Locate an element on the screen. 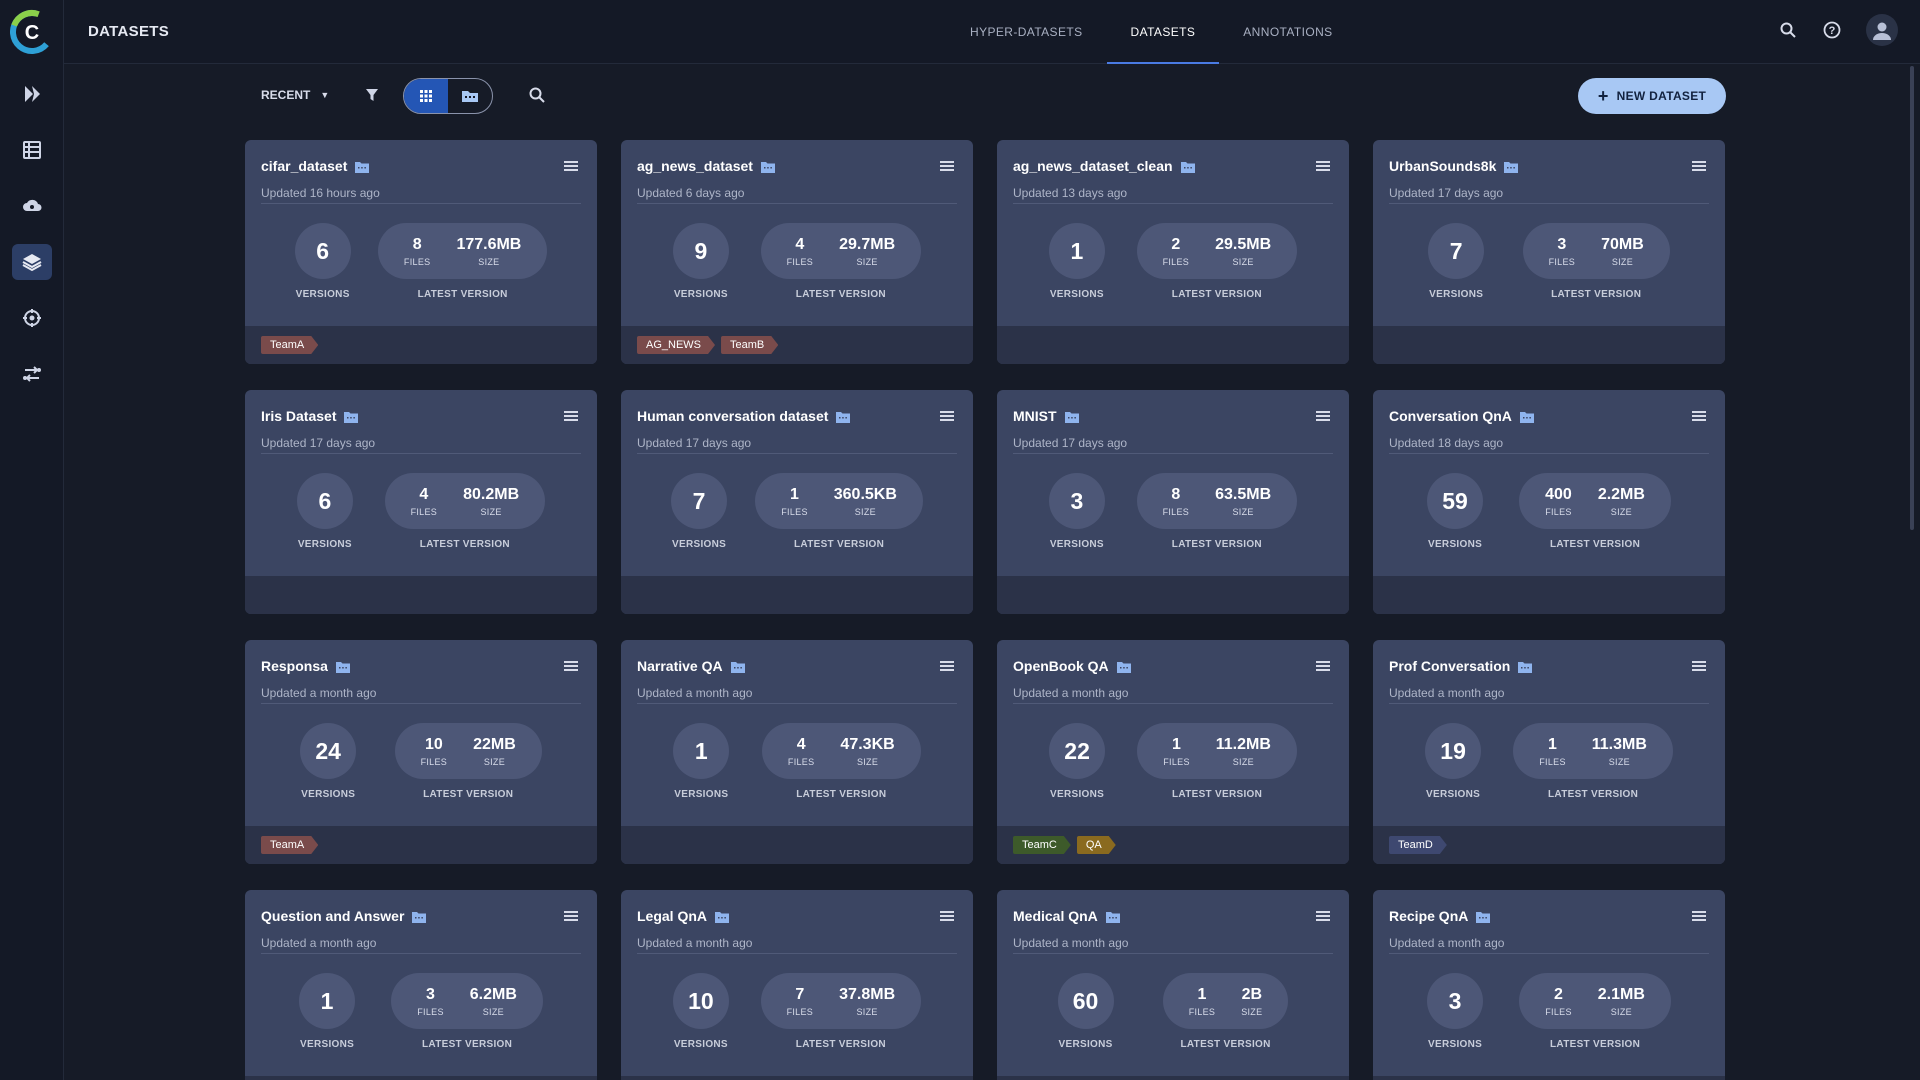 This screenshot has height=1080, width=1920. updated-time: Updated 6 days ago is located at coordinates (691, 193).